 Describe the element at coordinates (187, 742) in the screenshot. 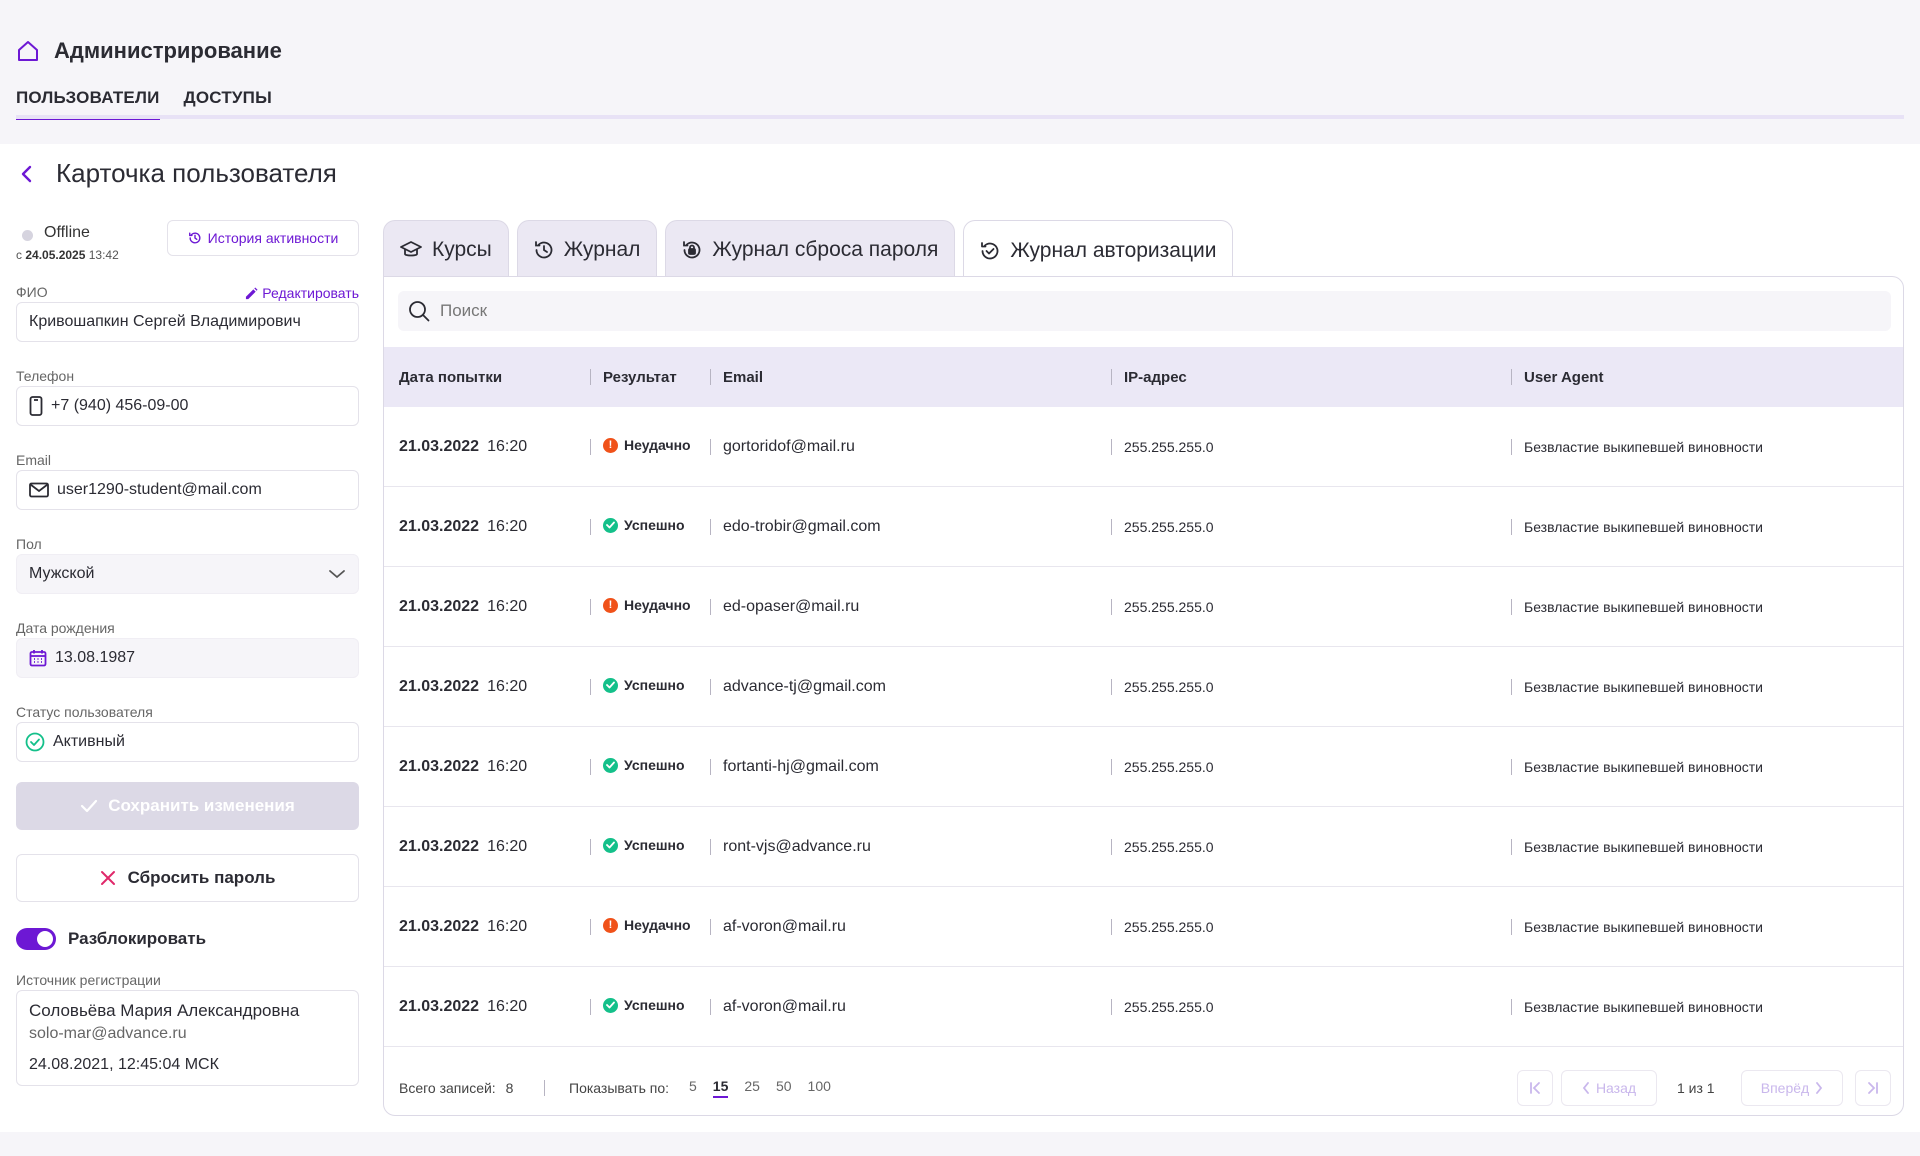

I see `user-status-field: Активный` at that location.